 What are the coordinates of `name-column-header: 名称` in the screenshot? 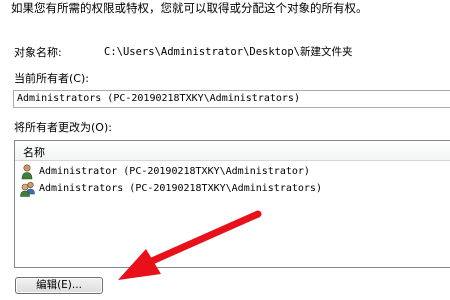 It's located at (232, 151).